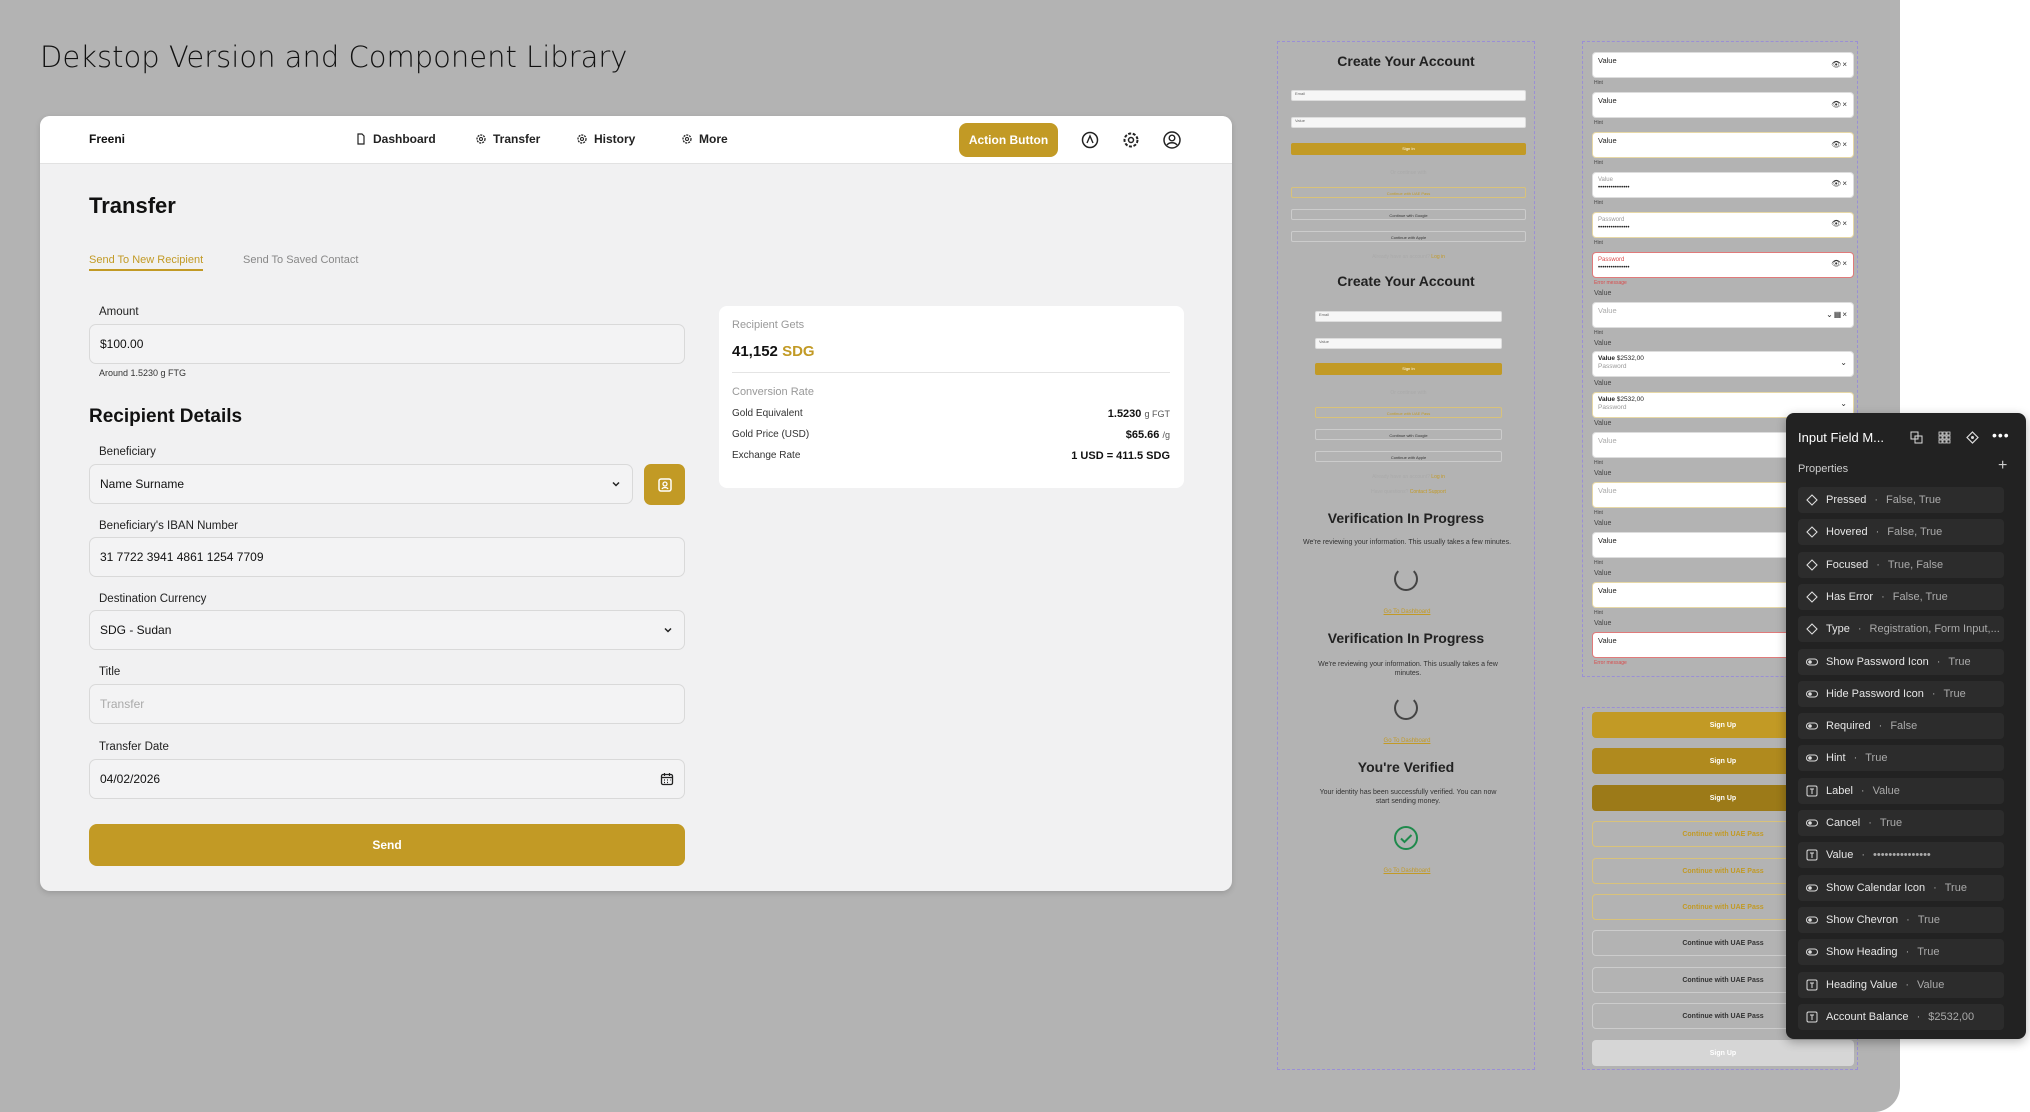 The image size is (2030, 1112). What do you see at coordinates (182, 557) in the screenshot?
I see `iban-value: 31 7722 3941 4861 1254 7709` at bounding box center [182, 557].